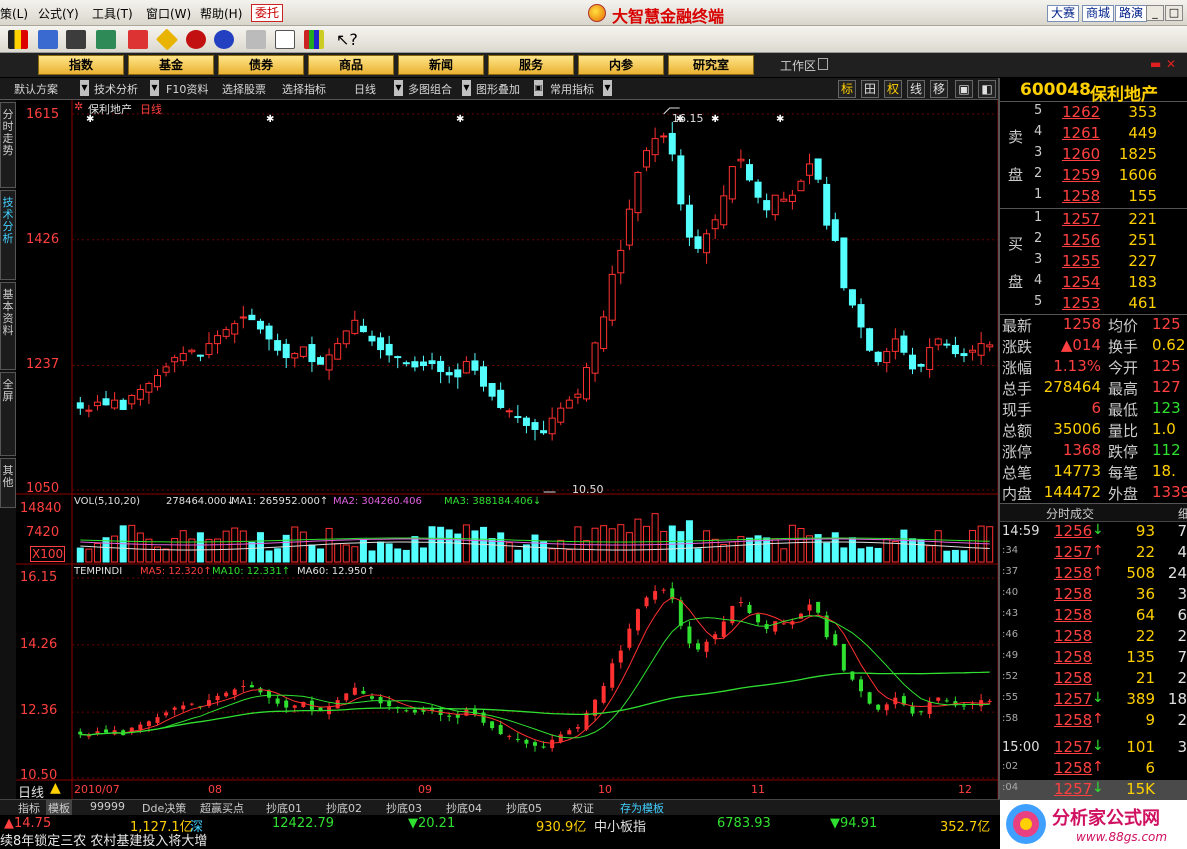 The width and height of the screenshot is (1187, 849). What do you see at coordinates (1063, 13) in the screenshot?
I see `link-contest: 大赛` at bounding box center [1063, 13].